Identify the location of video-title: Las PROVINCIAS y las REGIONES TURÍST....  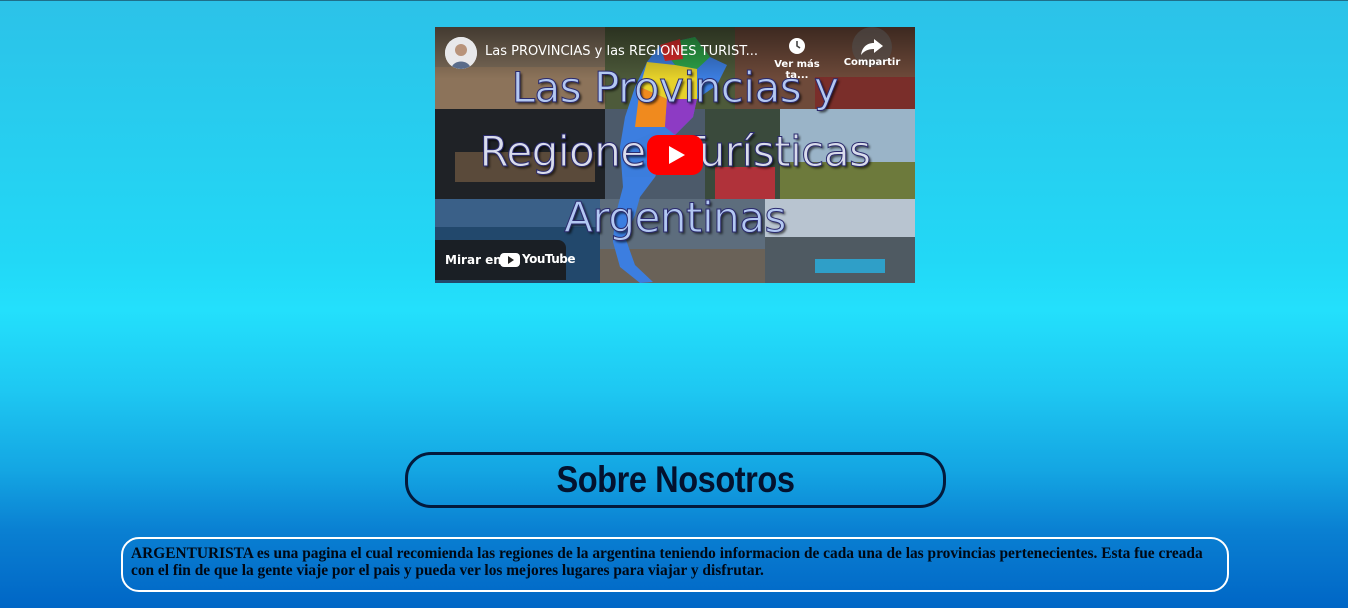
(622, 51).